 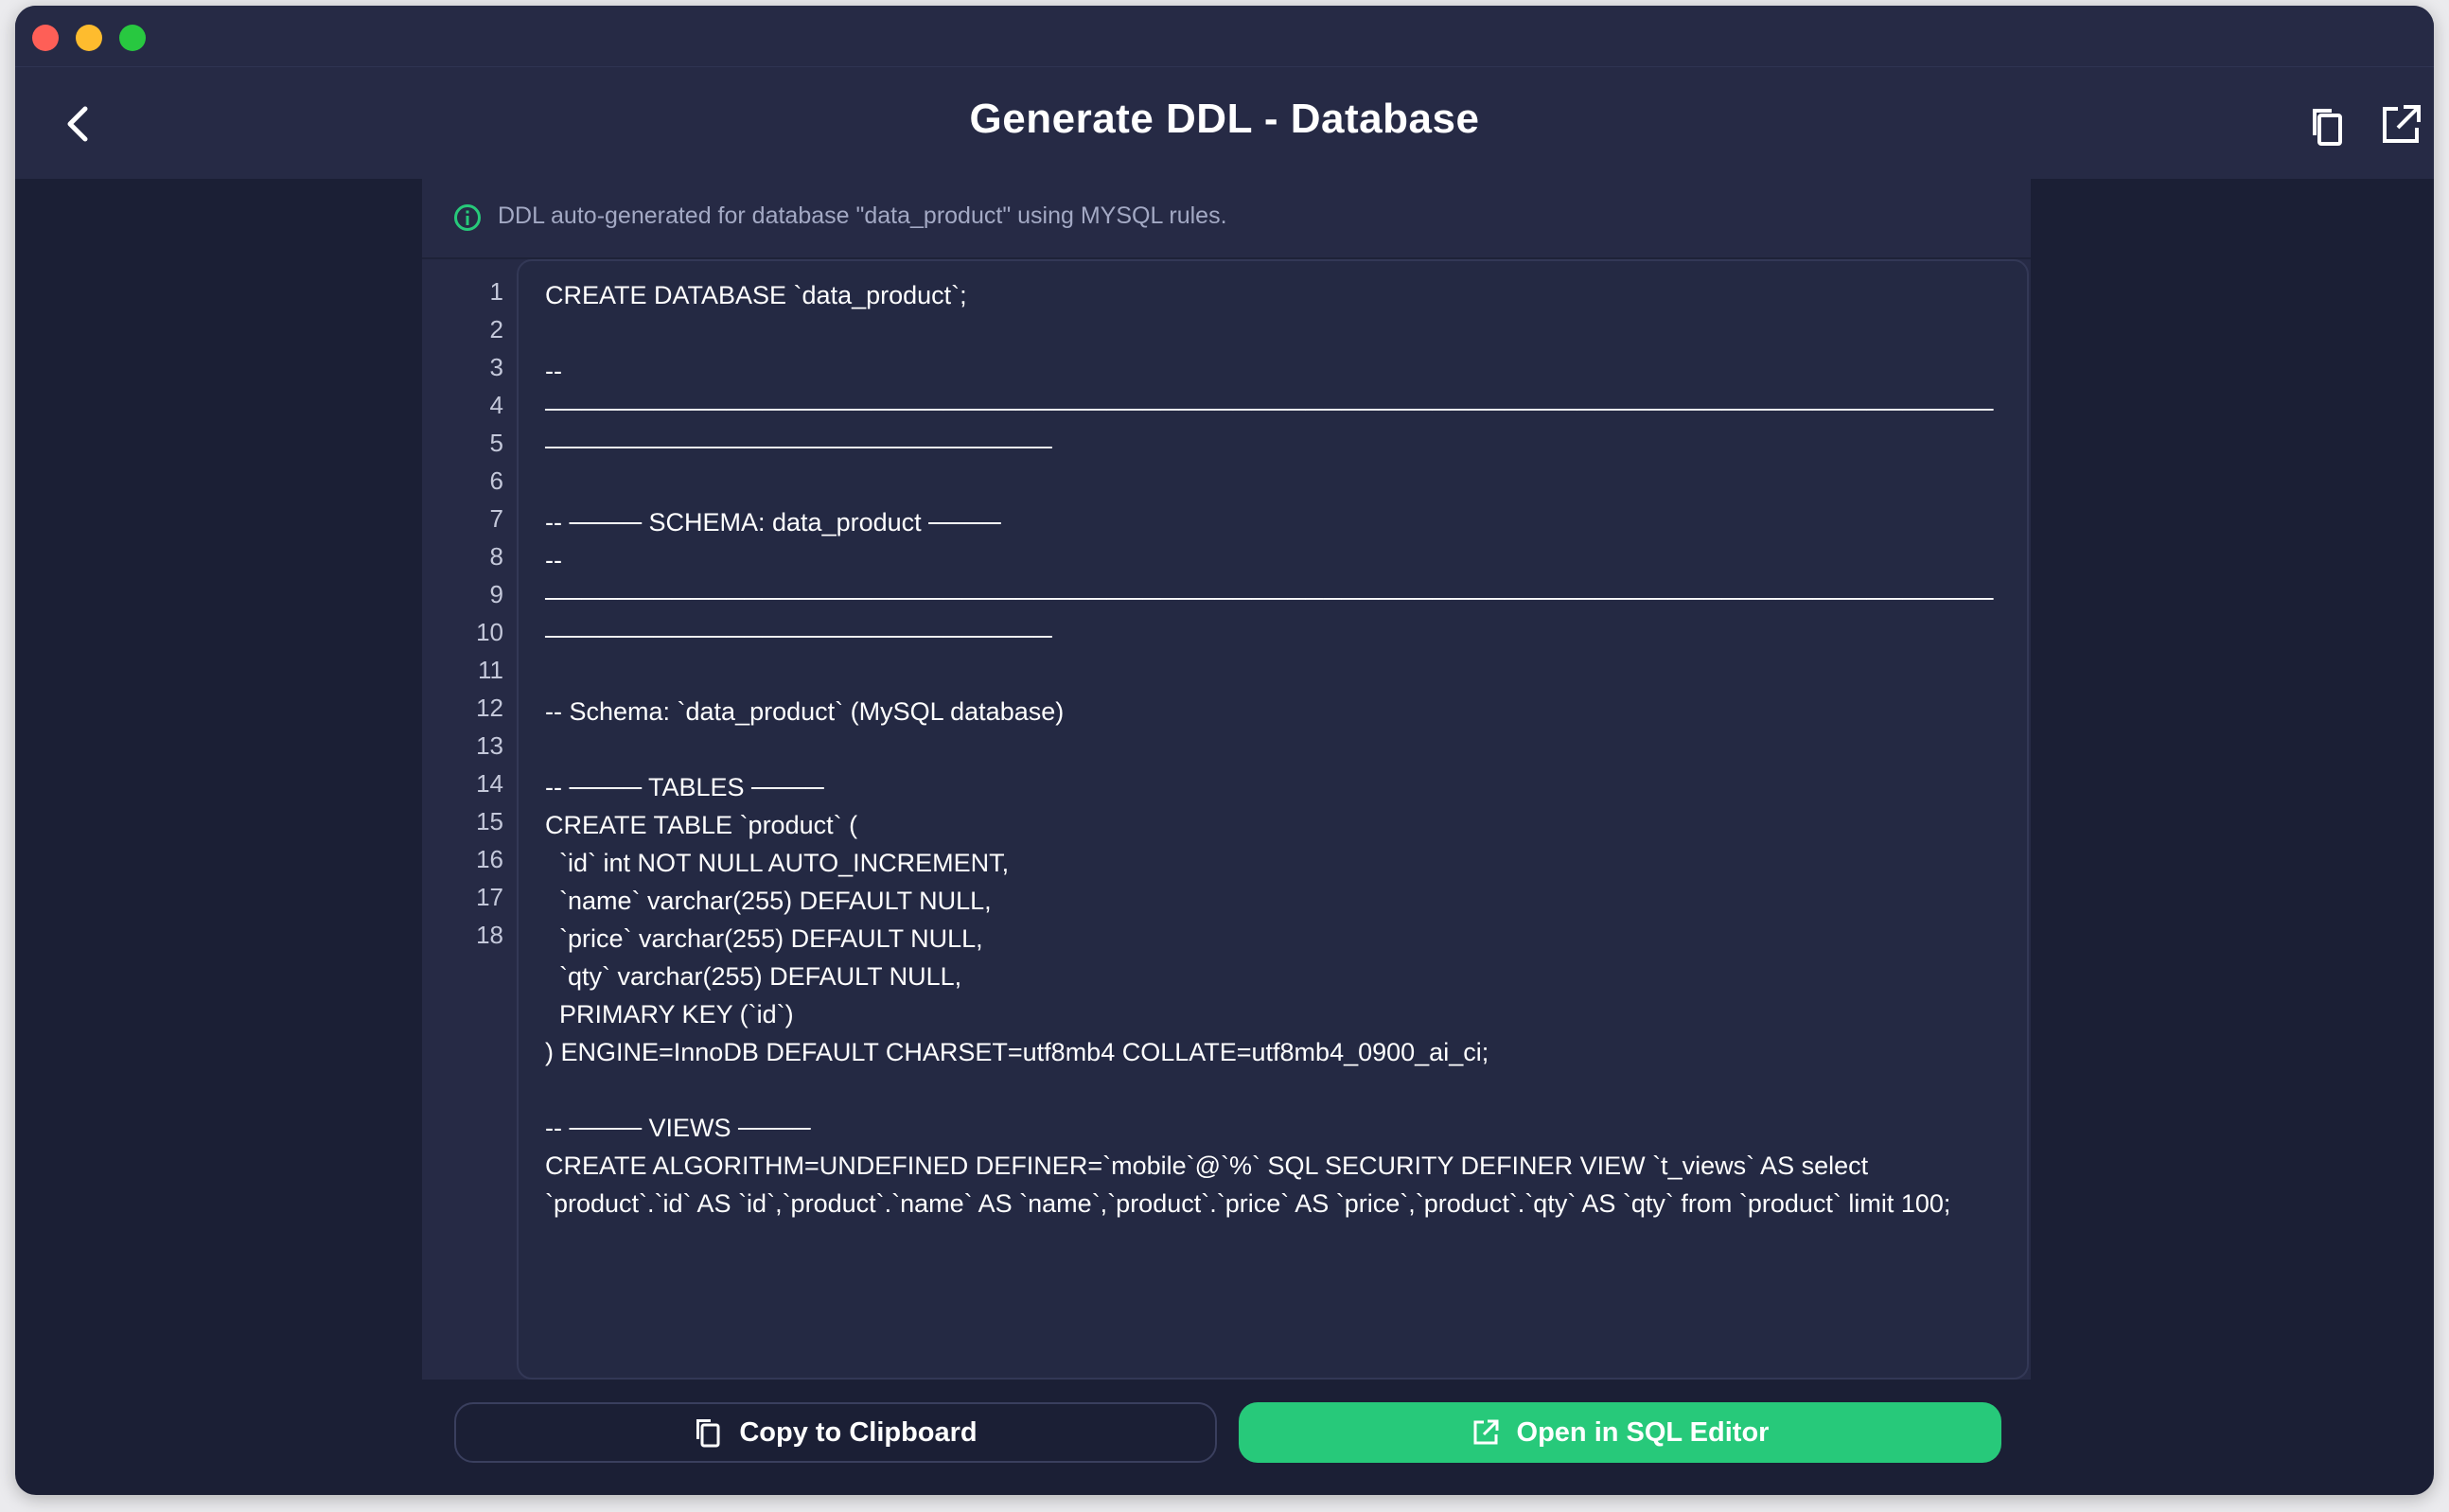 I want to click on title-bar, so click(x=1224, y=36).